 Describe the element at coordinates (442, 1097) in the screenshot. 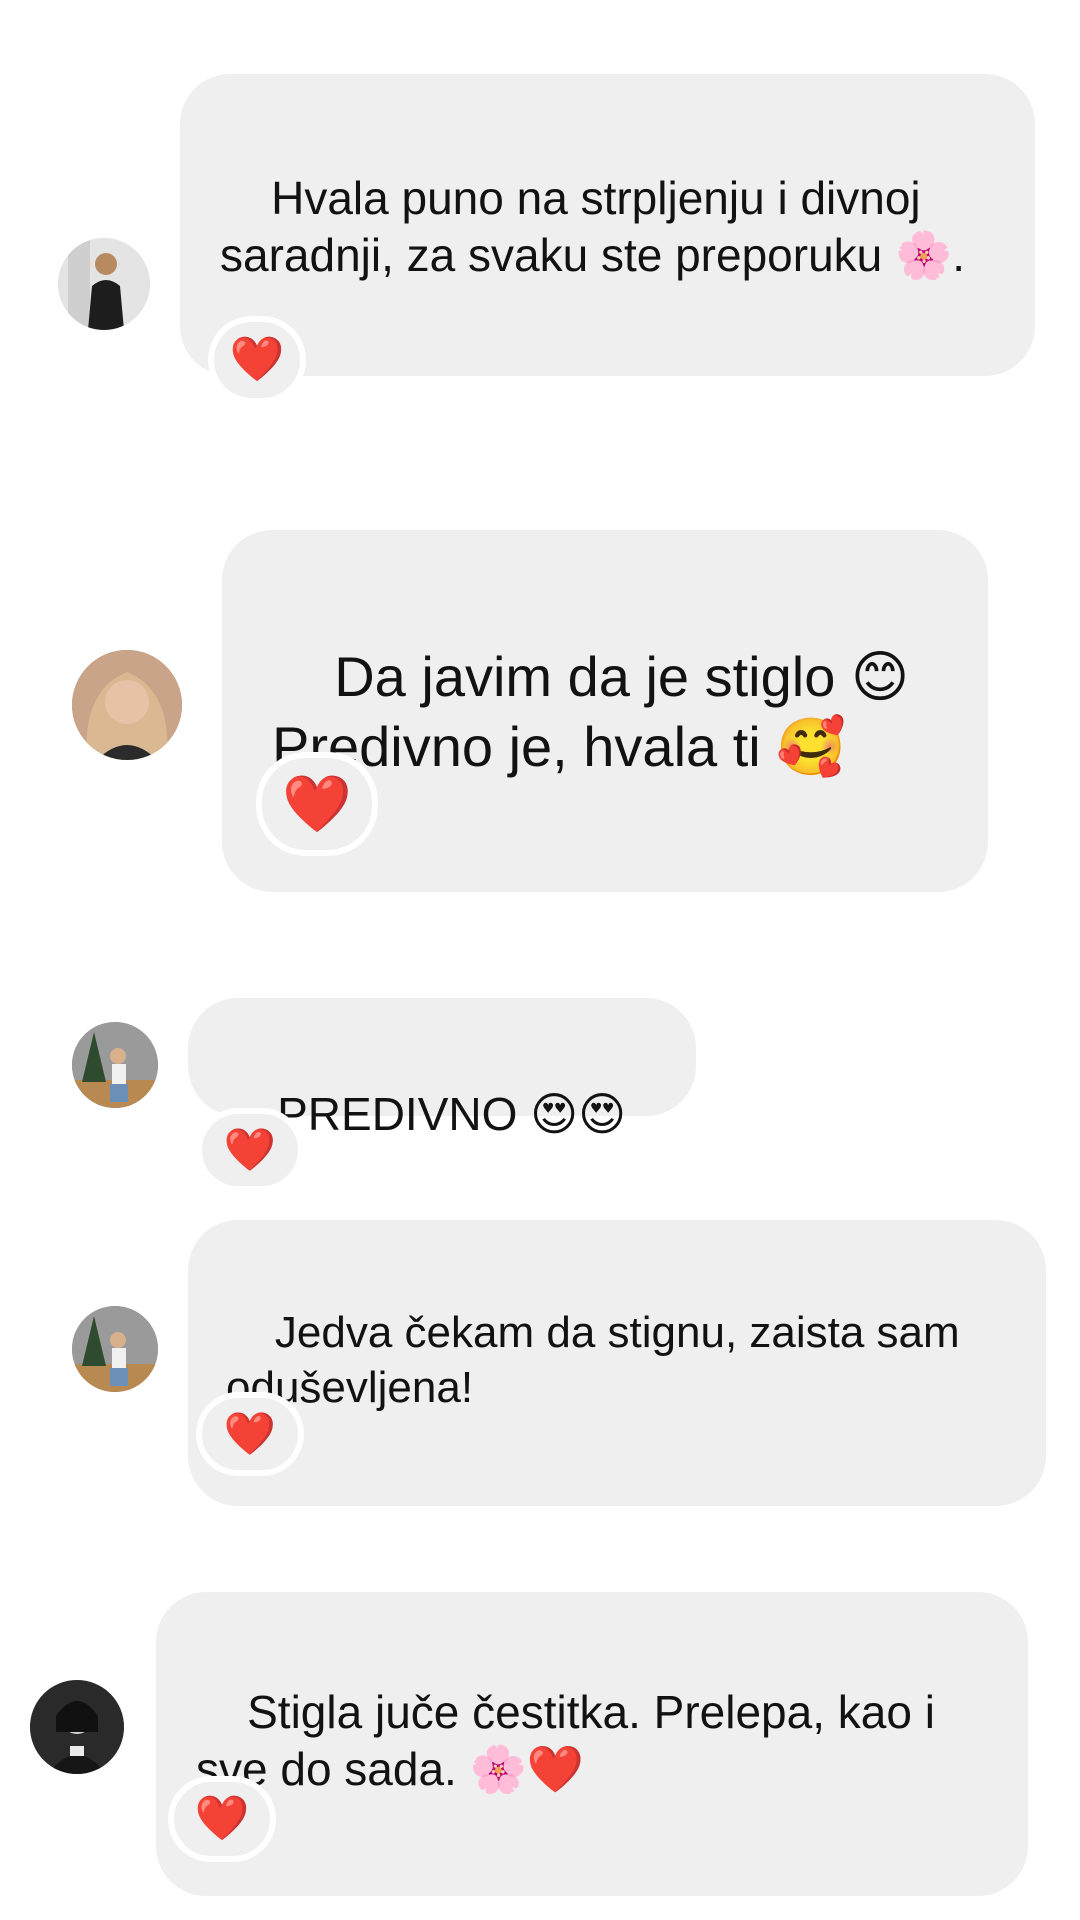

I see `message-bubble: PREDIVNO 😍😍😍` at that location.